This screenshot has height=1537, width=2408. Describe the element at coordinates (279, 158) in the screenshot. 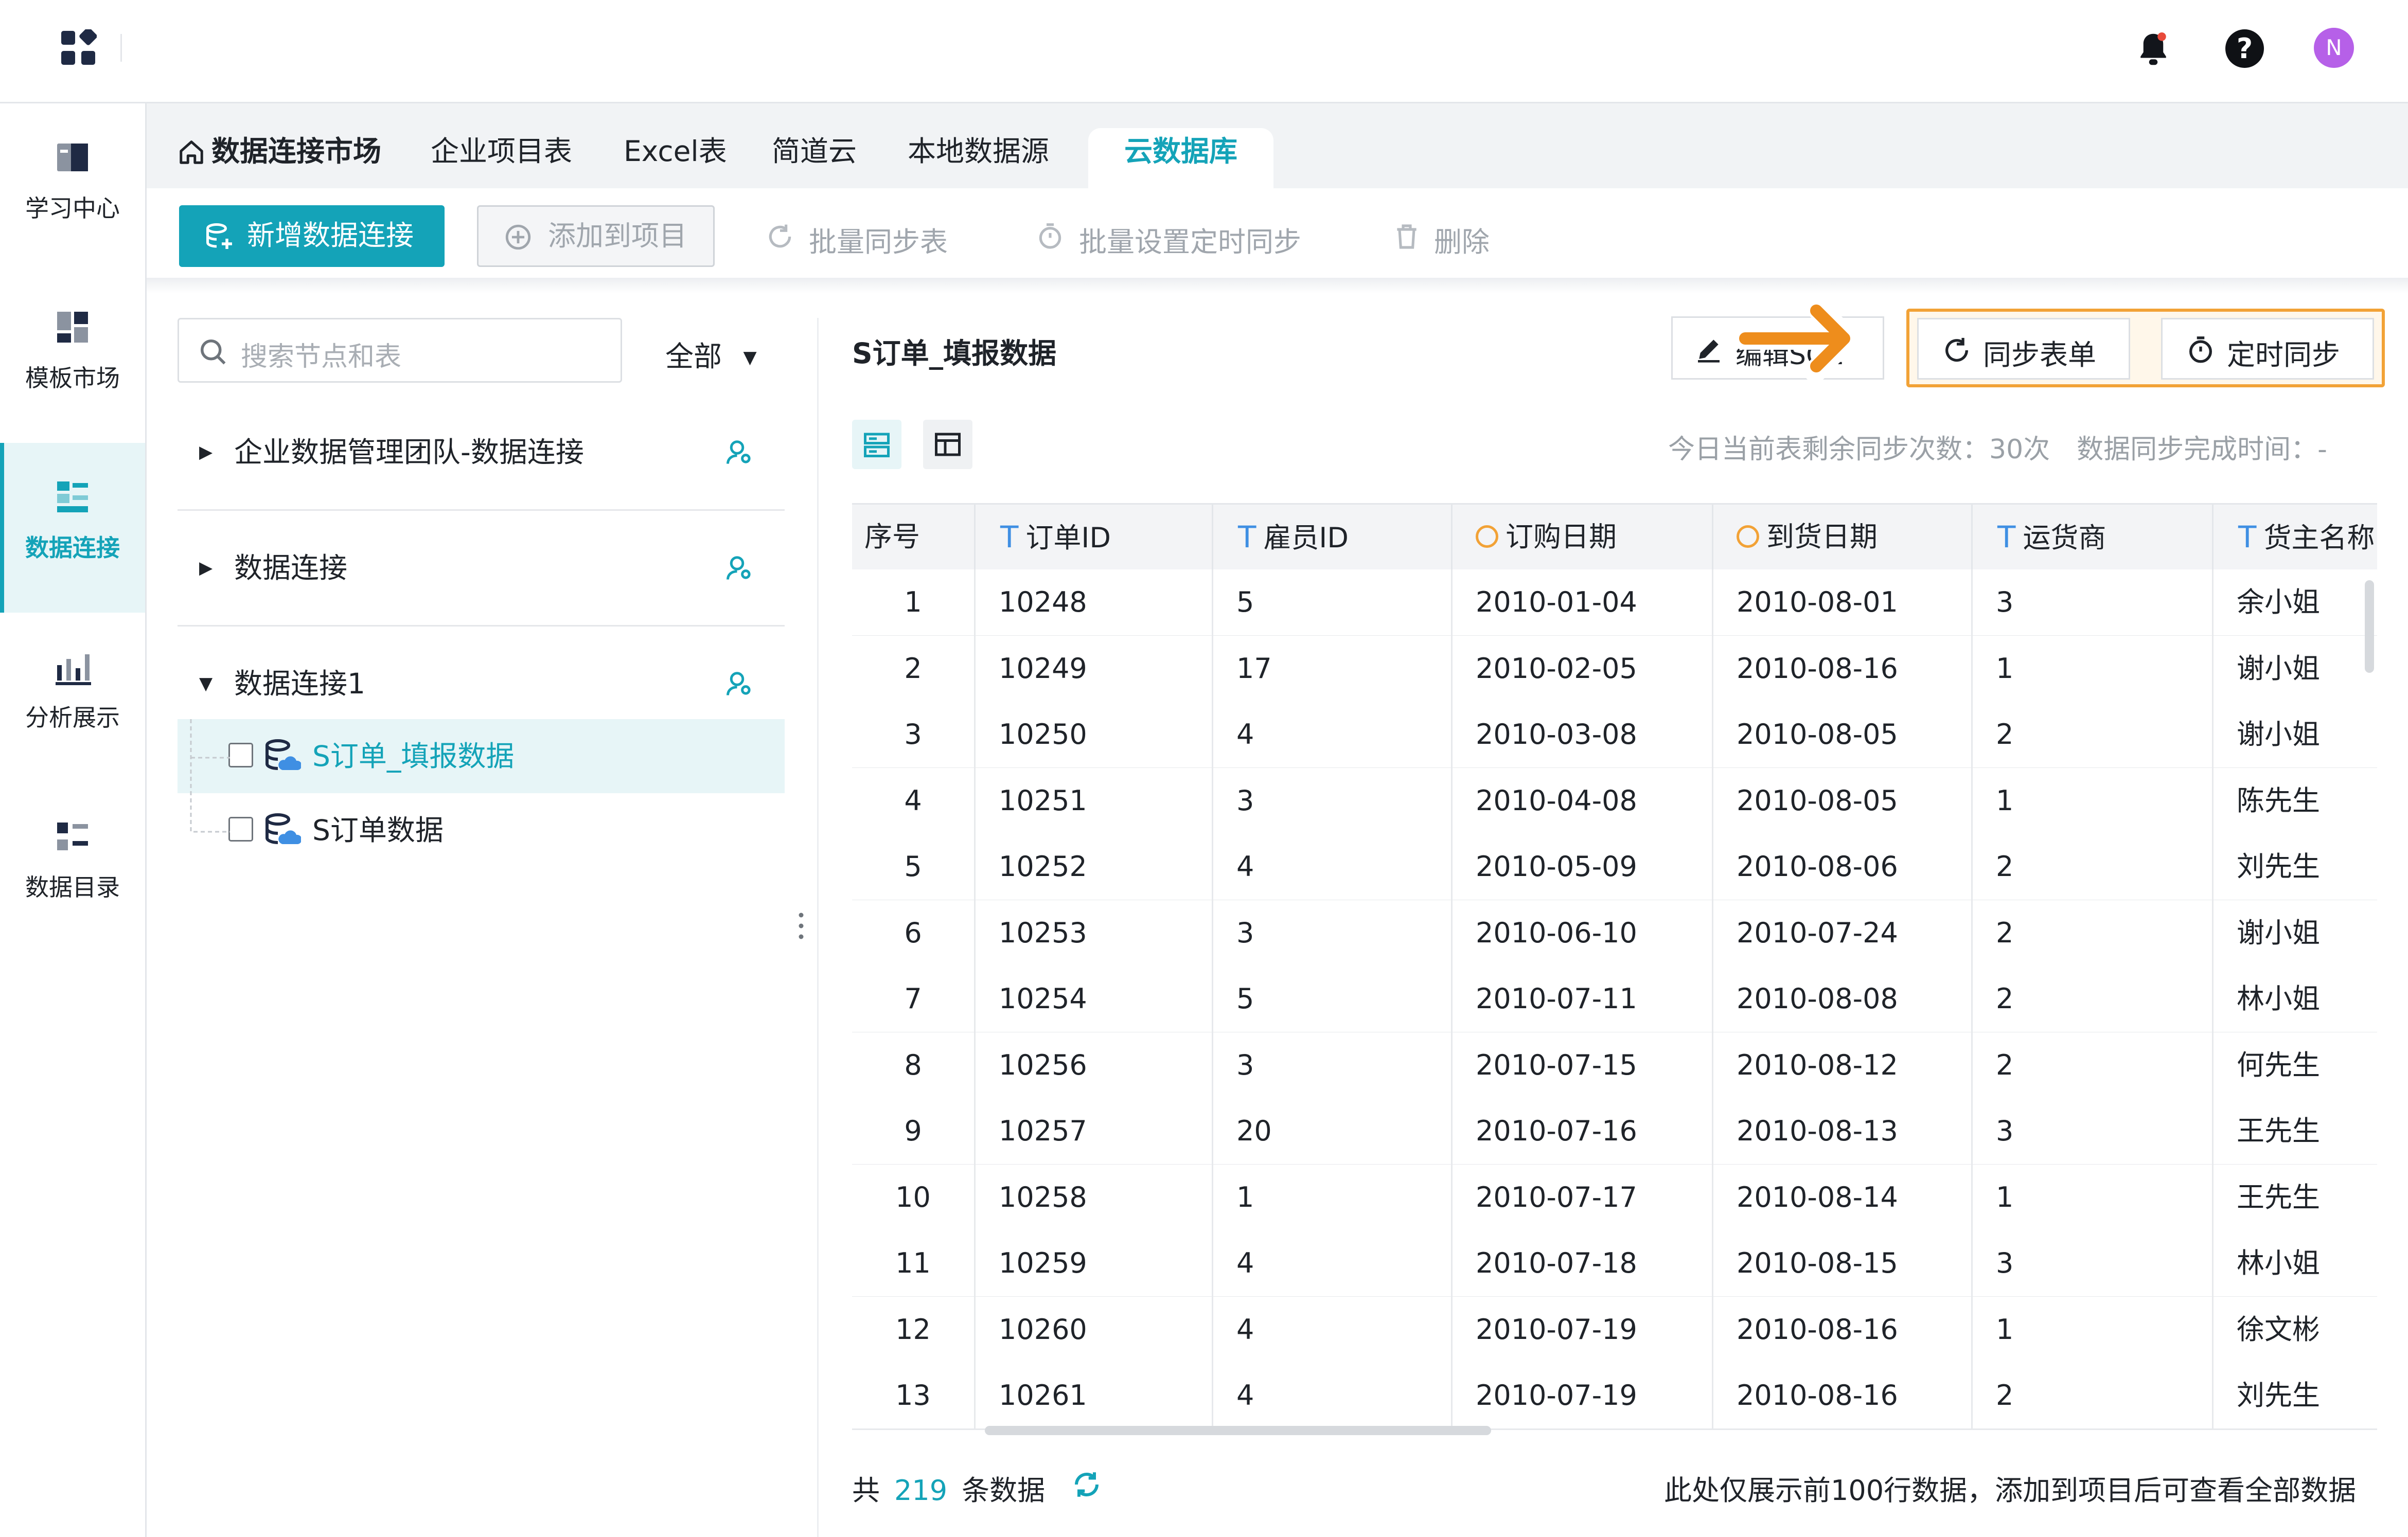

I see `tab-data-market: 数据连接市场` at that location.